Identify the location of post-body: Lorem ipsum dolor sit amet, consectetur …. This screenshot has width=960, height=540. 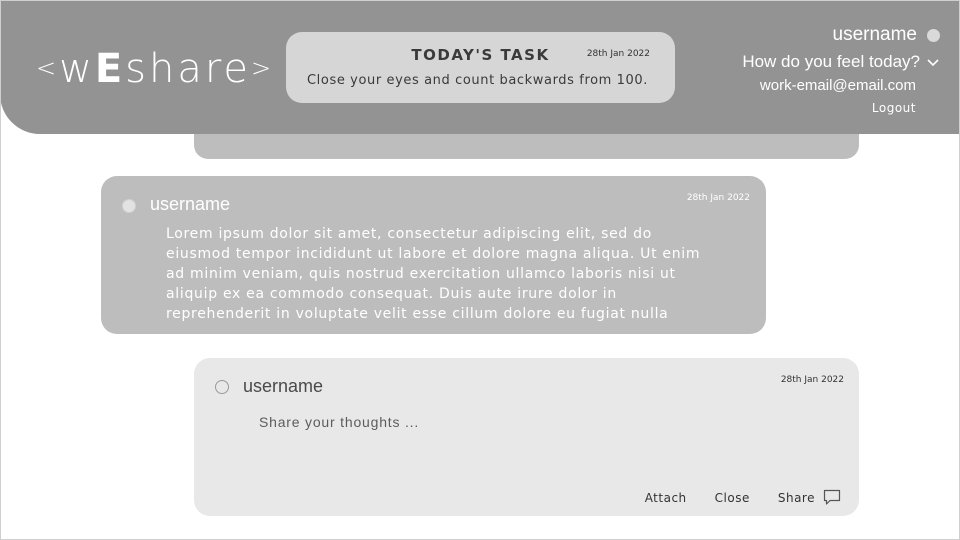
(433, 274).